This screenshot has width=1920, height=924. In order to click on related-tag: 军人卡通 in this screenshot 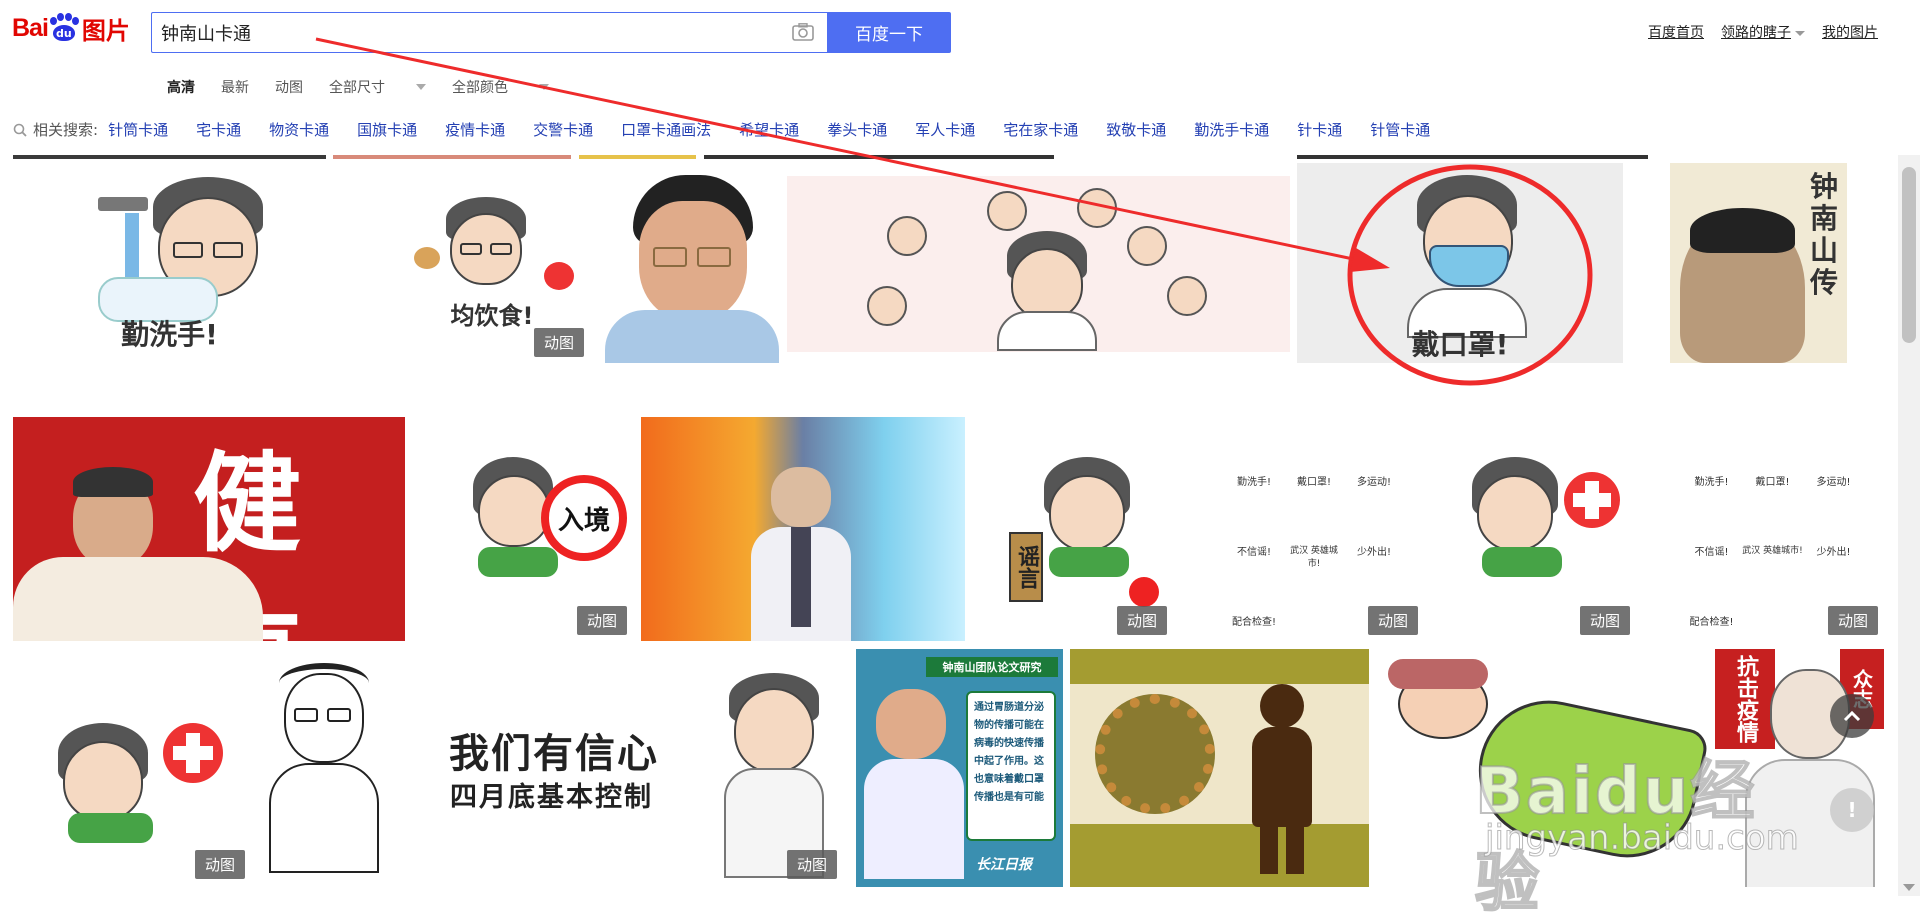, I will do `click(945, 129)`.